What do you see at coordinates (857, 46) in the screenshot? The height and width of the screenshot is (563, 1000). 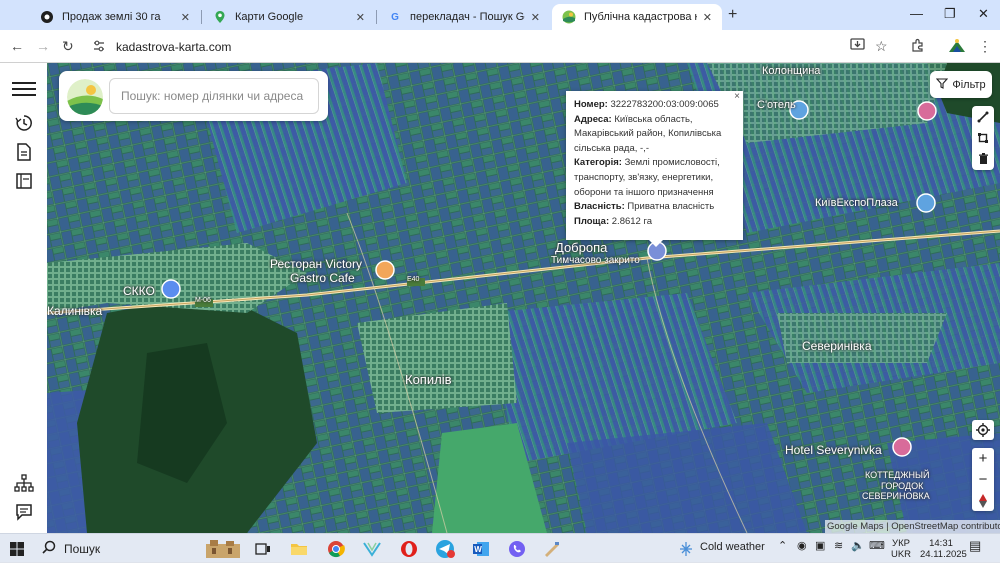 I see `install-app-icon` at bounding box center [857, 46].